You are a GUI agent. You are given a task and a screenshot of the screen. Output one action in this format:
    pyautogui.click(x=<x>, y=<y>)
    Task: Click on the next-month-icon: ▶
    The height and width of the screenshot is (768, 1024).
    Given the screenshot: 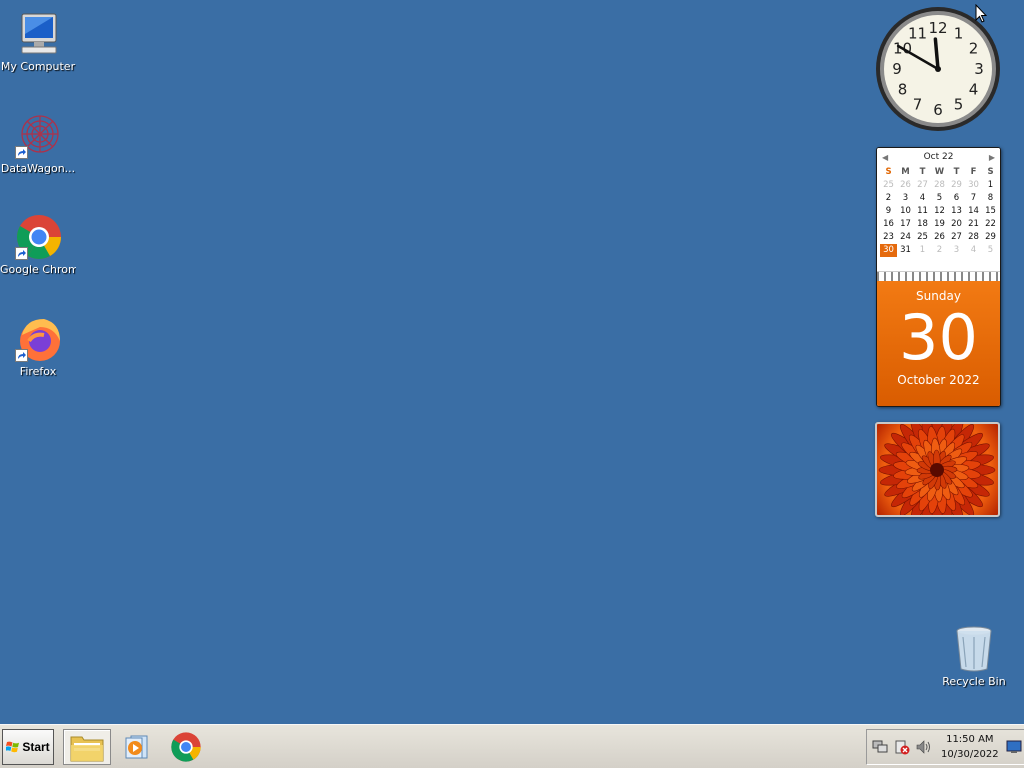 What is the action you would take?
    pyautogui.click(x=992, y=157)
    